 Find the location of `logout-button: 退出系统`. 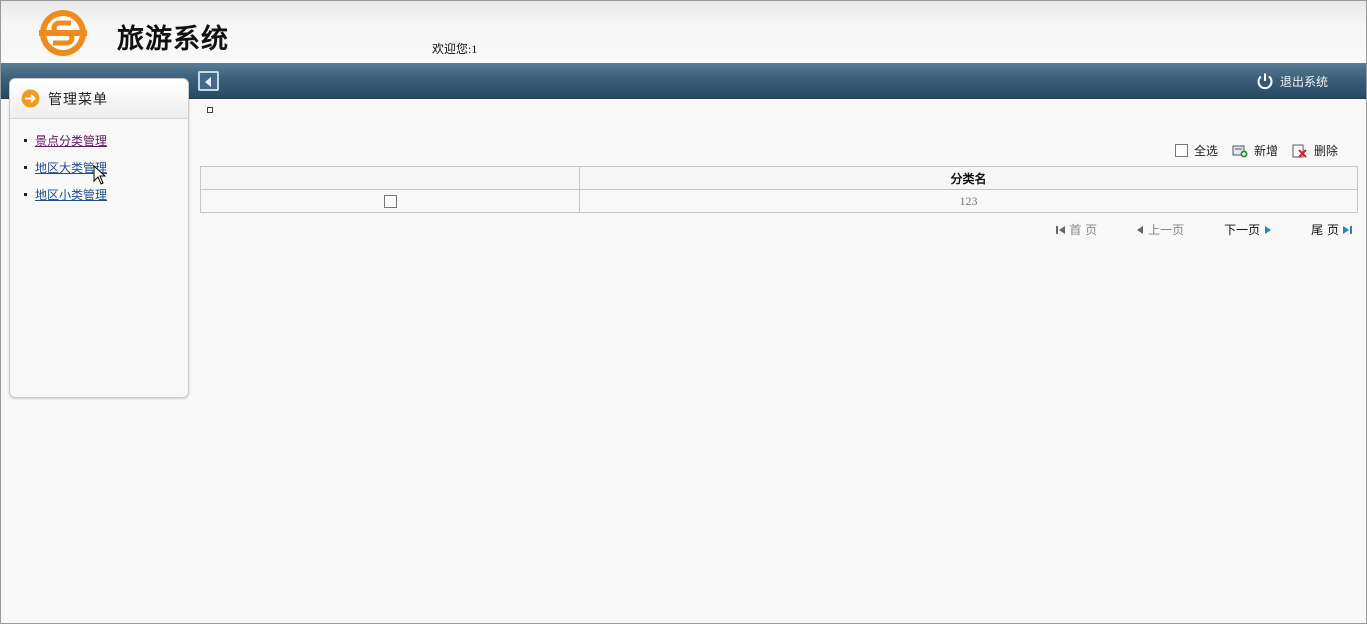

logout-button: 退出系统 is located at coordinates (1292, 81).